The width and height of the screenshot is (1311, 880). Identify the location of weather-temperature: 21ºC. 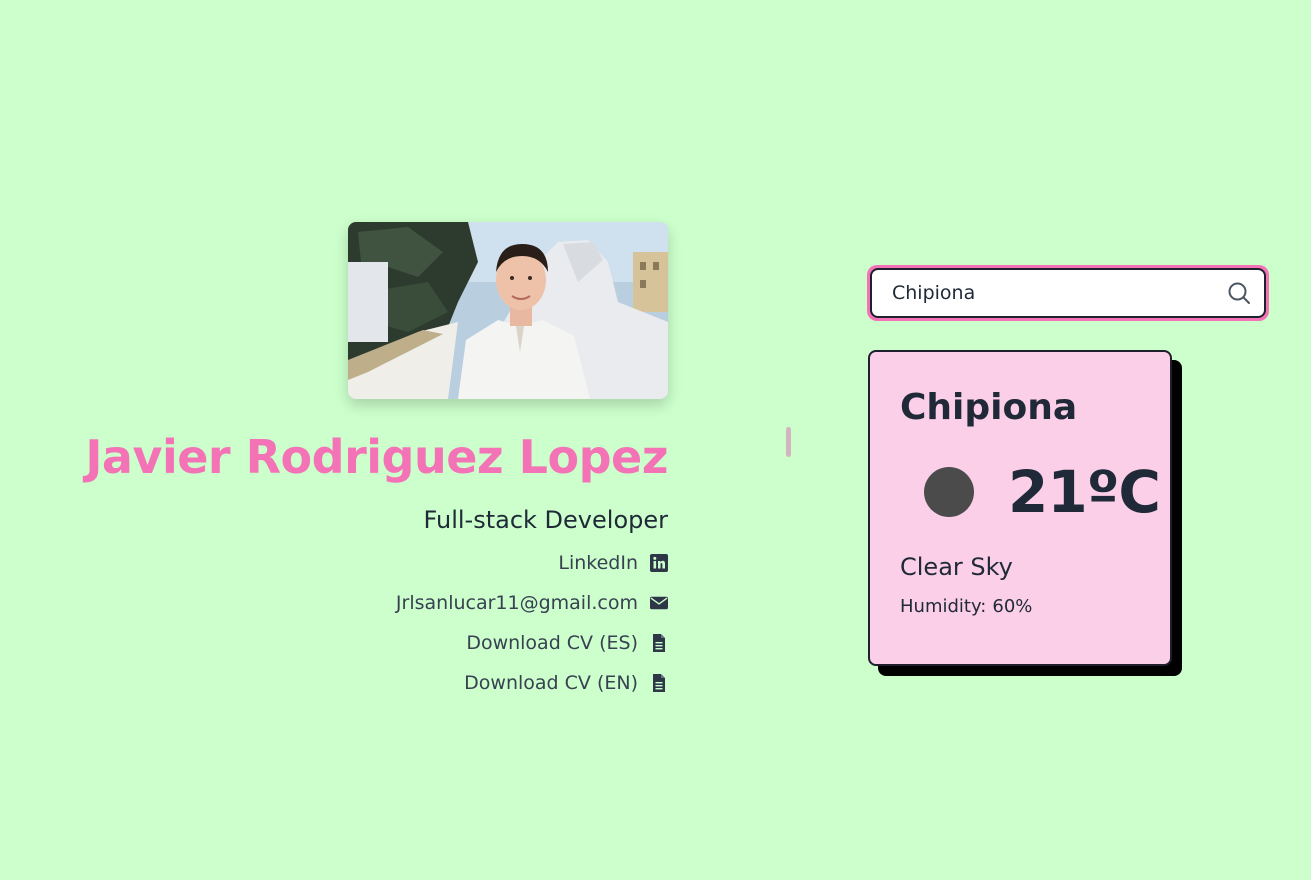
(1084, 492).